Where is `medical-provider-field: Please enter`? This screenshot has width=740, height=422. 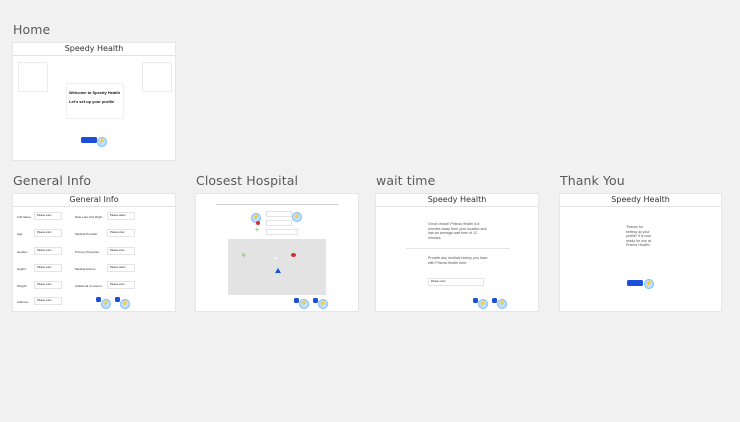 medical-provider-field: Please enter is located at coordinates (121, 233).